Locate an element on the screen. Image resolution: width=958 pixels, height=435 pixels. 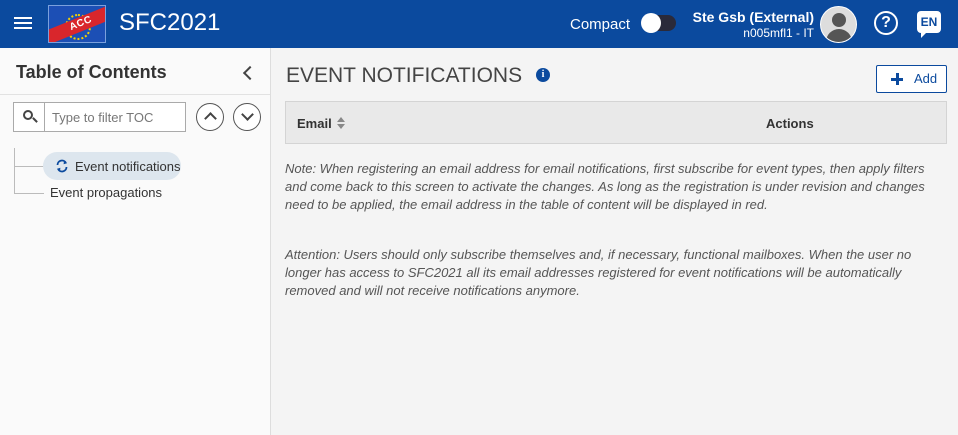
compact-label: Compact is located at coordinates (600, 24).